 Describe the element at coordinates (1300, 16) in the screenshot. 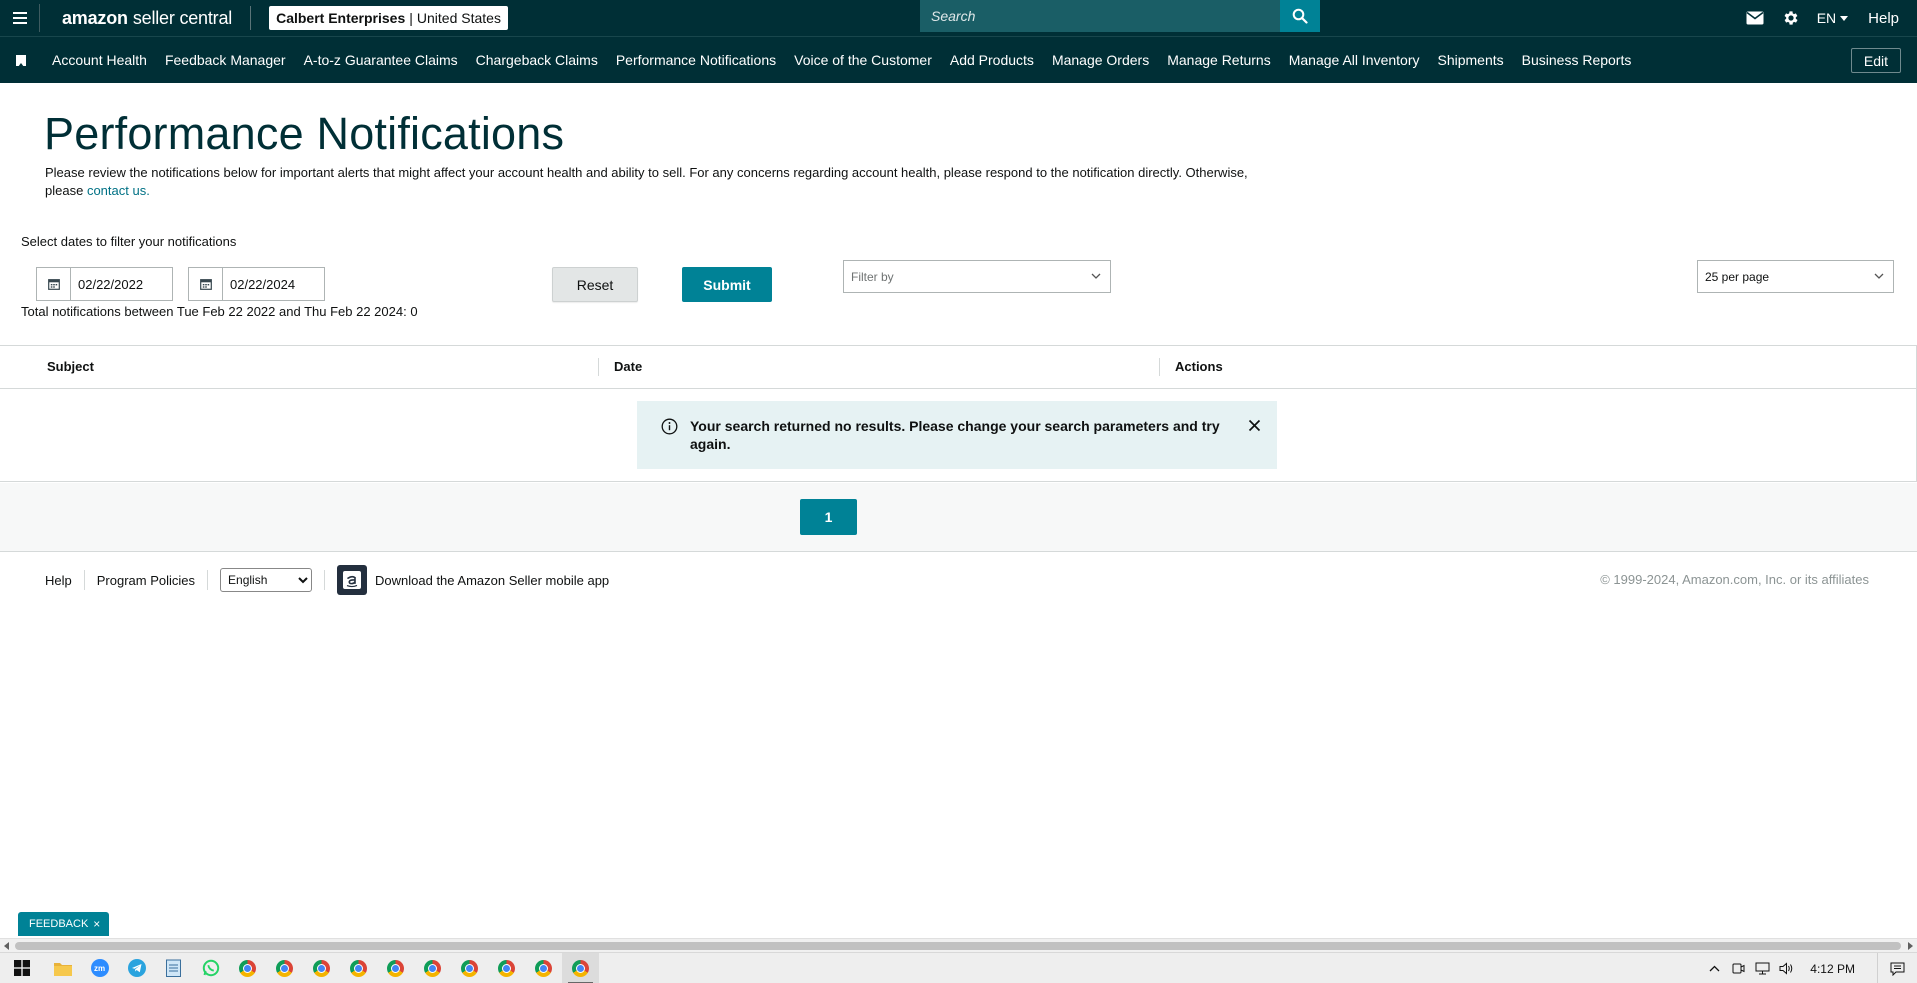

I see `search-button` at that location.